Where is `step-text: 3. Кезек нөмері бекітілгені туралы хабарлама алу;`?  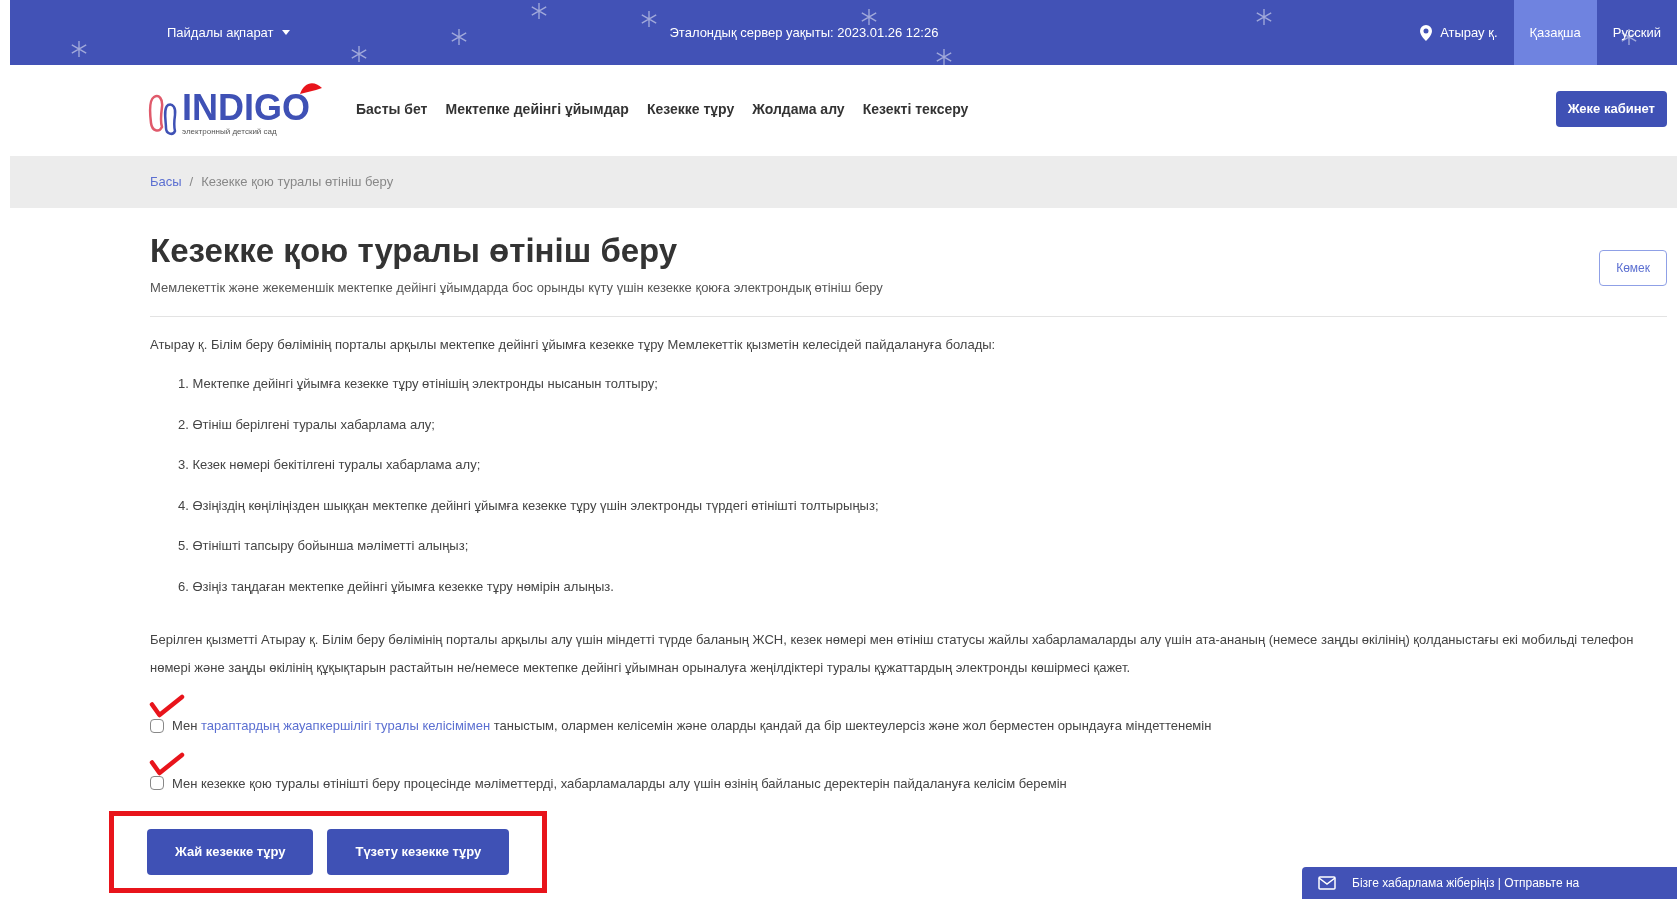
step-text: 3. Кезек нөмері бекітілгені туралы хабарлама алу; is located at coordinates (330, 465).